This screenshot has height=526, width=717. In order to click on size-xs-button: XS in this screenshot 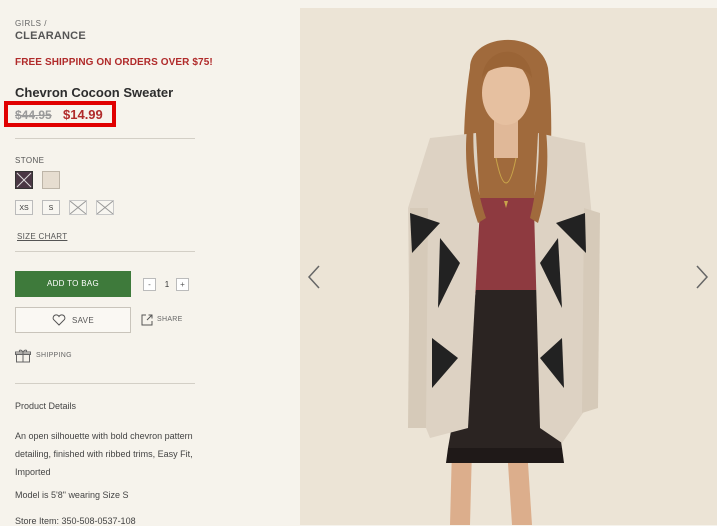, I will do `click(24, 207)`.